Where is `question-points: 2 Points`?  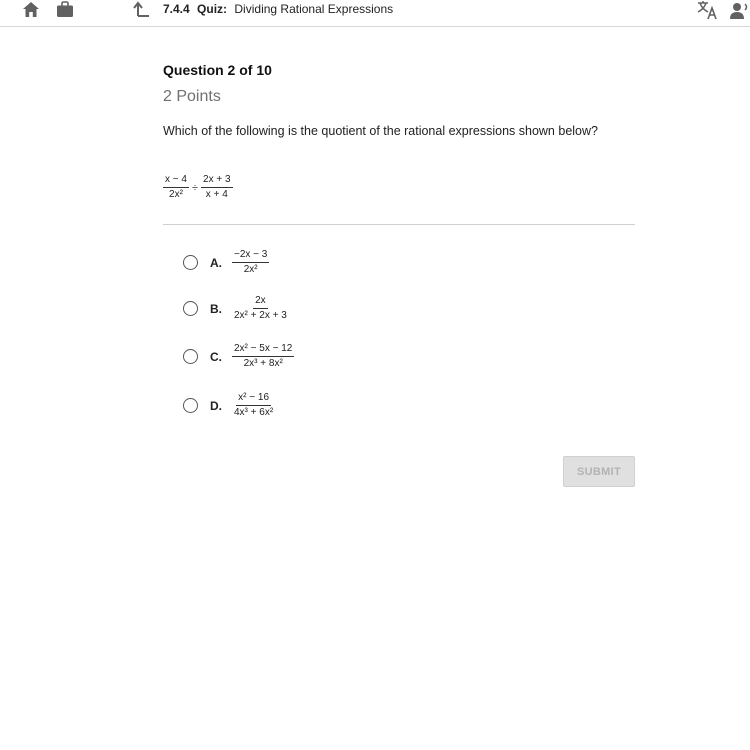
question-points: 2 Points is located at coordinates (192, 96).